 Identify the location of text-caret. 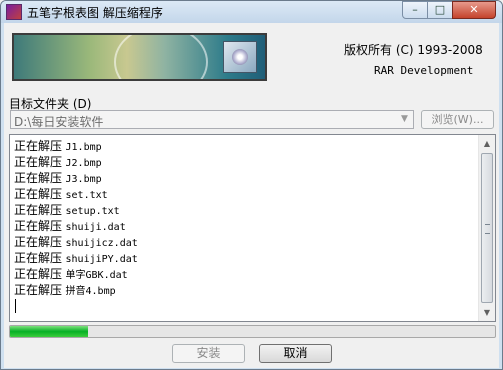
(15, 306).